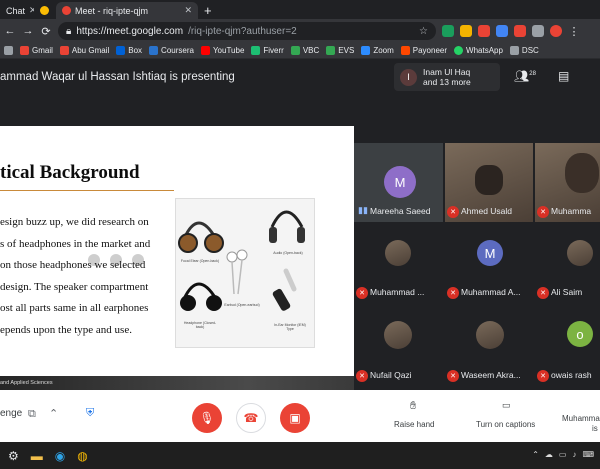 The height and width of the screenshot is (469, 600). I want to click on bookmark-vbc: VBC, so click(304, 50).